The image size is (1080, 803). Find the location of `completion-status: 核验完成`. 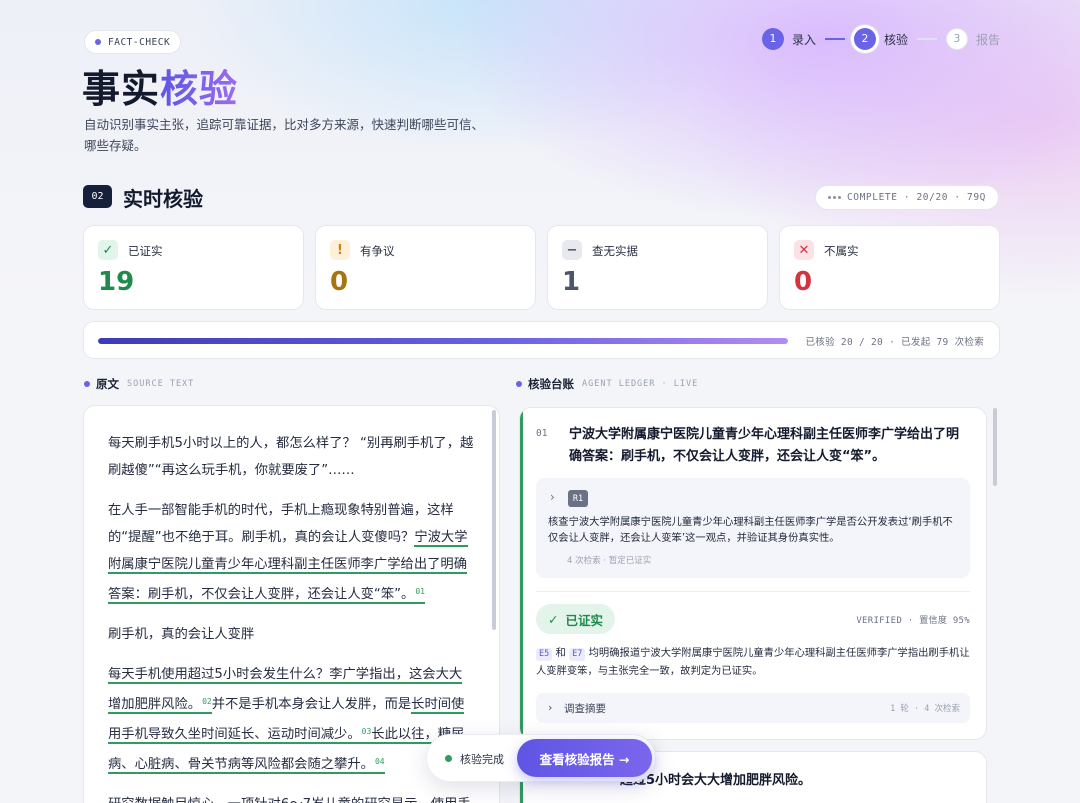

completion-status: 核验完成 is located at coordinates (482, 759).